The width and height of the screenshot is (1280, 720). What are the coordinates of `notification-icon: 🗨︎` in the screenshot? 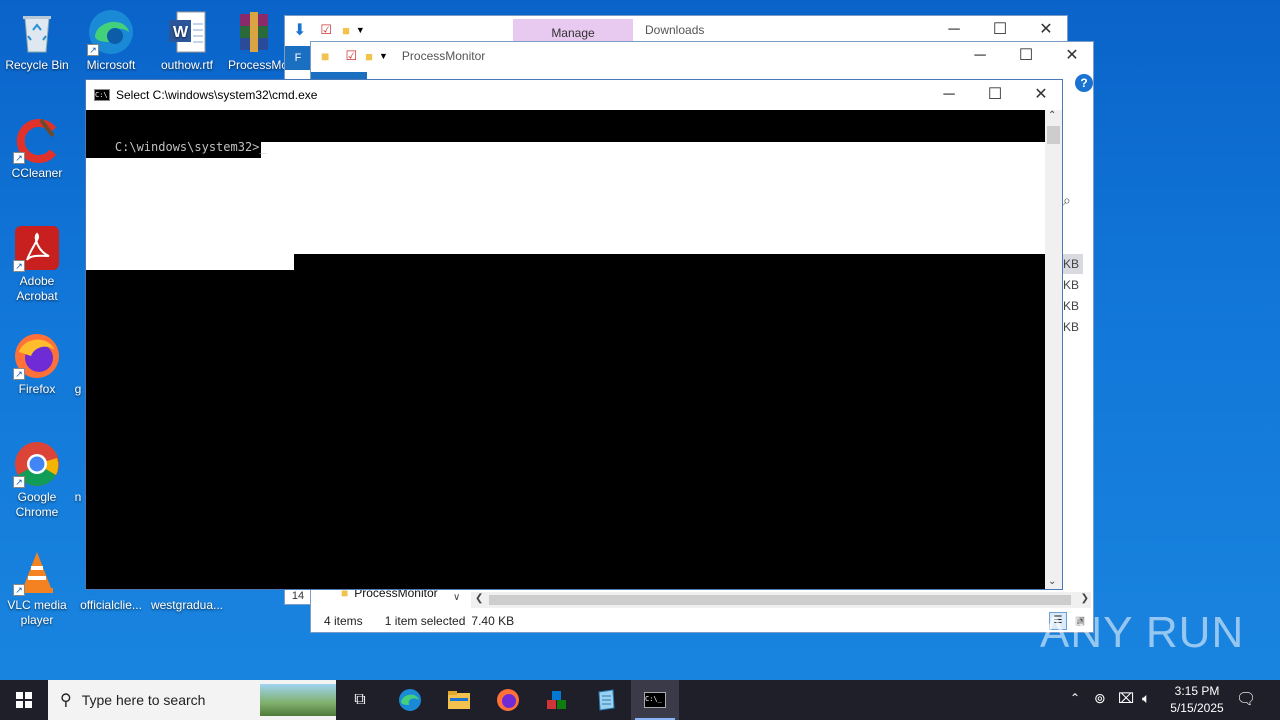 It's located at (1246, 699).